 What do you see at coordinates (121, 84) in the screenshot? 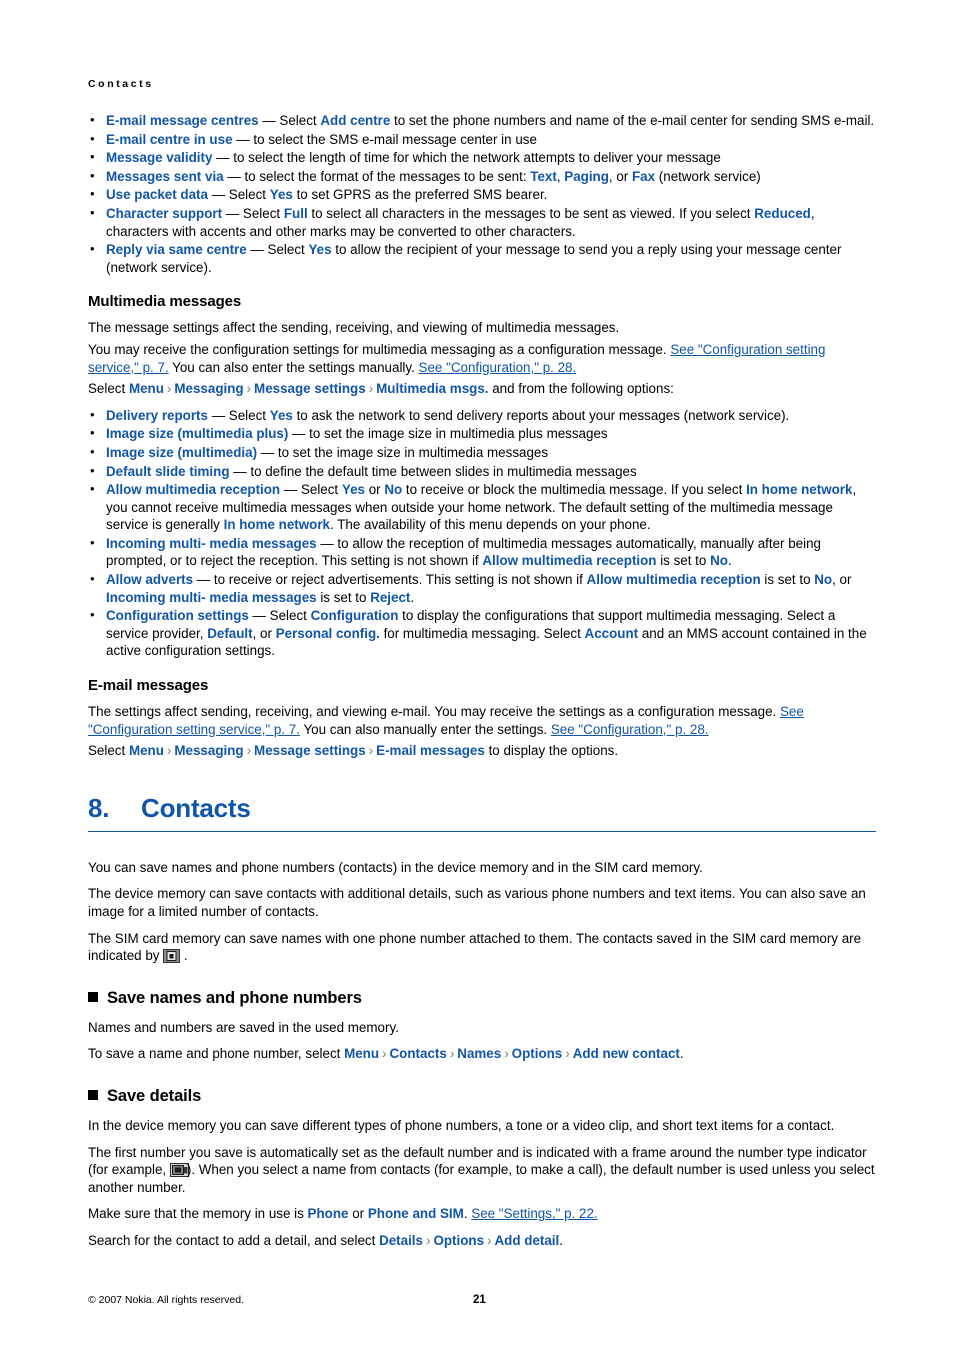
I see `running-head: Contacts` at bounding box center [121, 84].